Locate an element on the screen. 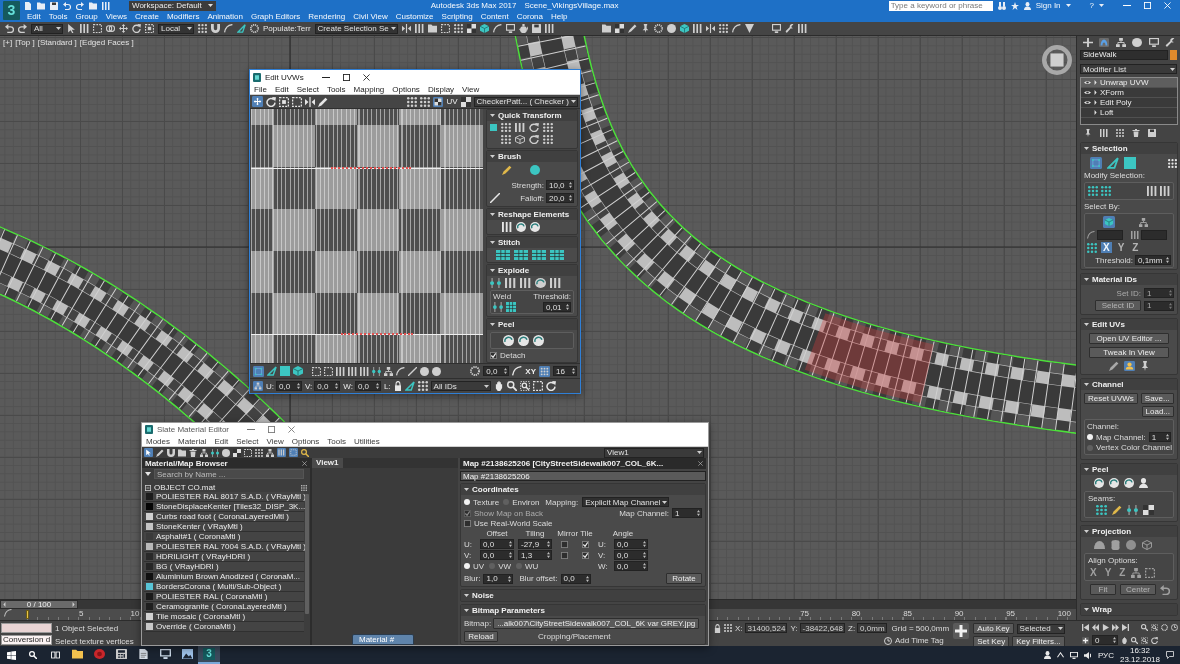  modifier-stack-item: XForm is located at coordinates (1129, 93).